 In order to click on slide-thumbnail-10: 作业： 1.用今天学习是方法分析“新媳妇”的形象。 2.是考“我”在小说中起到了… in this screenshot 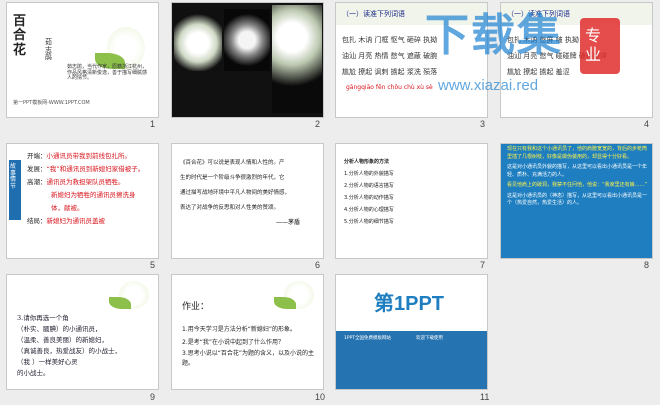, I will do `click(247, 332)`.